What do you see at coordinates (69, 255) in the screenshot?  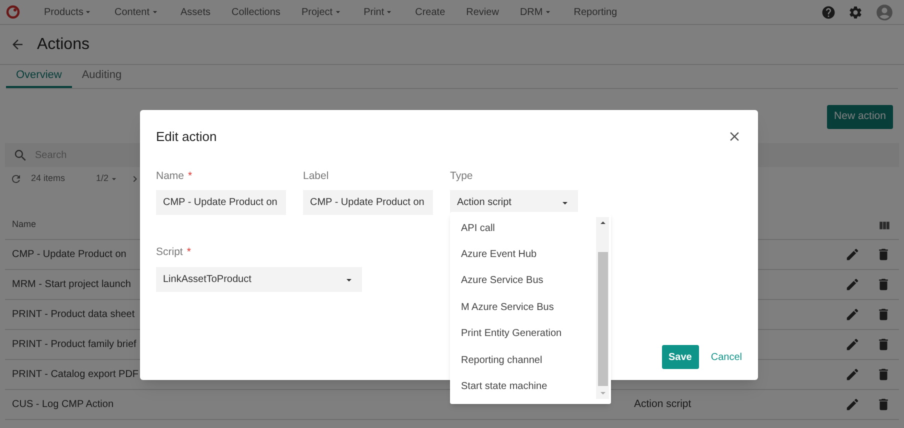 I see `table-cell-text: CMP - Update Product on` at bounding box center [69, 255].